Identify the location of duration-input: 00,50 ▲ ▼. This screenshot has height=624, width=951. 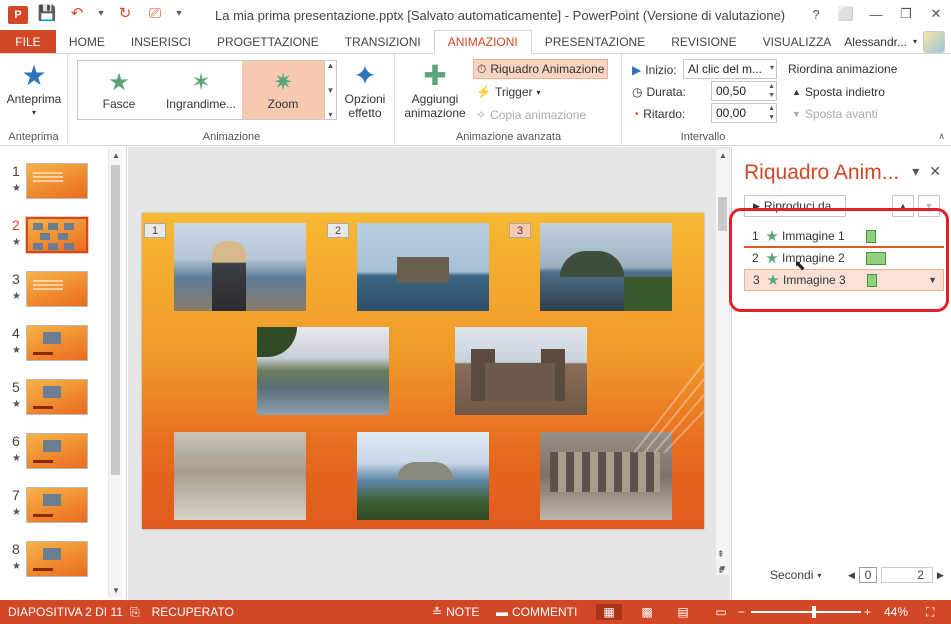
(744, 91).